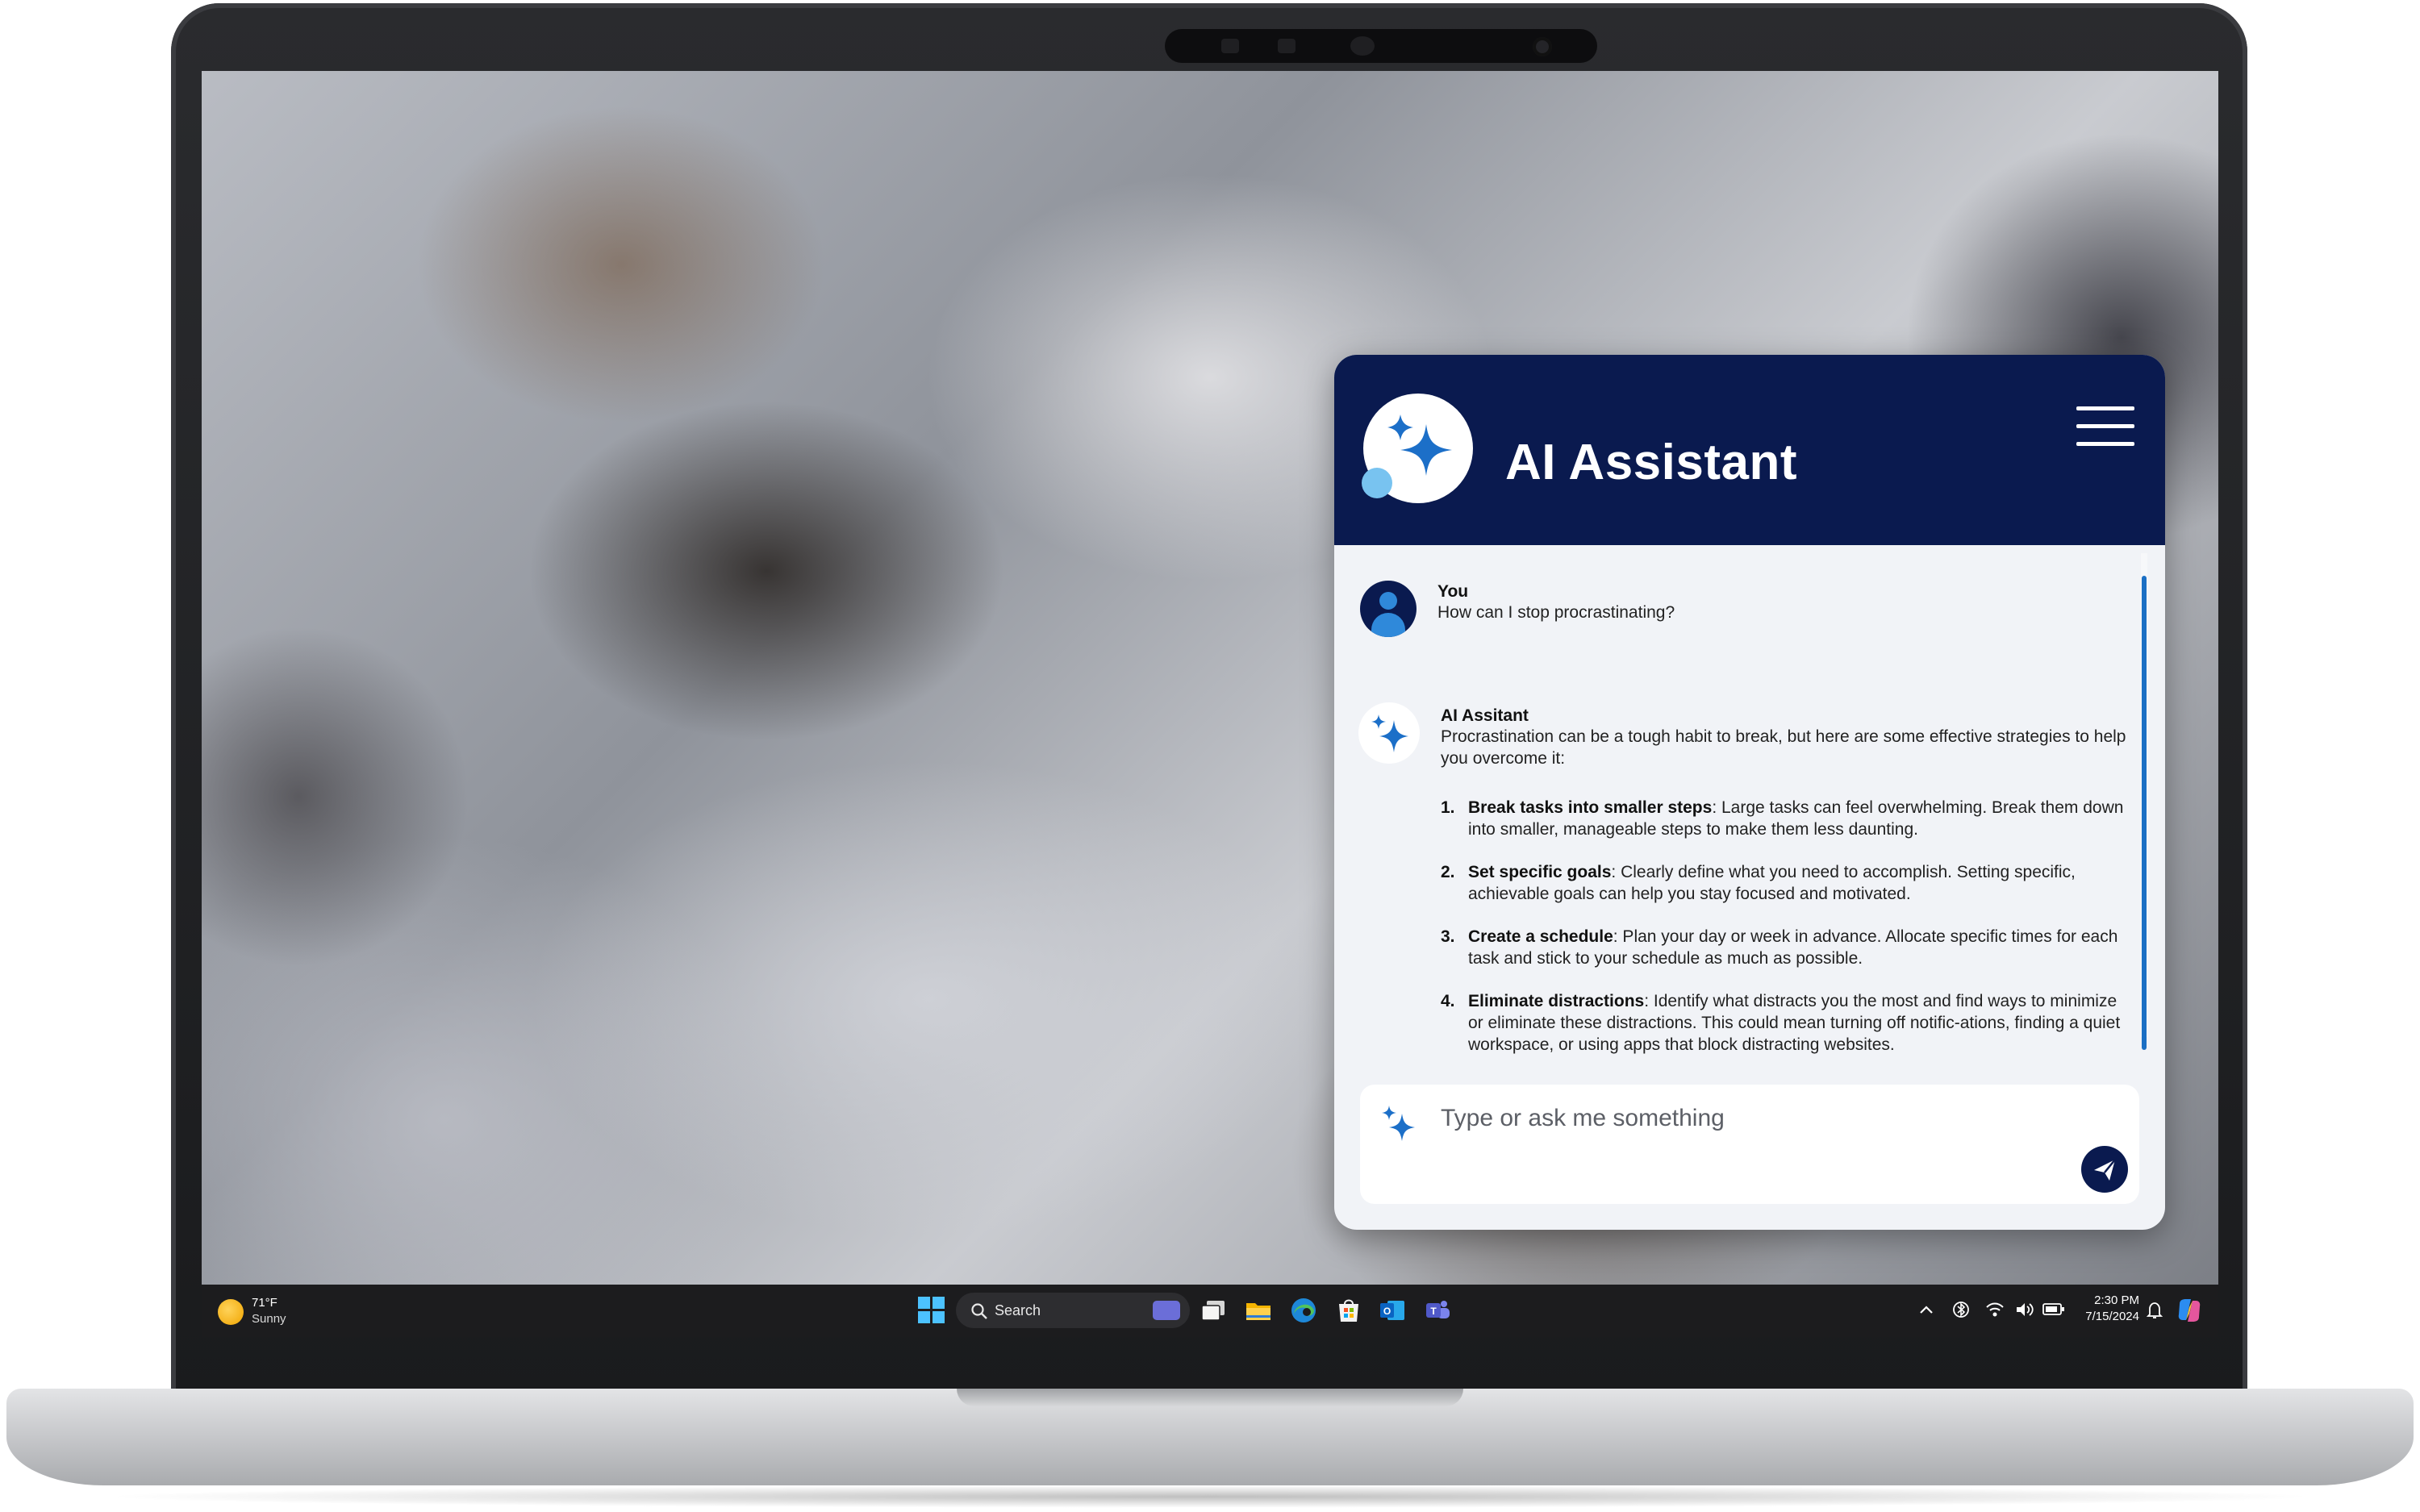 The image size is (2420, 1512). I want to click on webcam-bar, so click(1381, 46).